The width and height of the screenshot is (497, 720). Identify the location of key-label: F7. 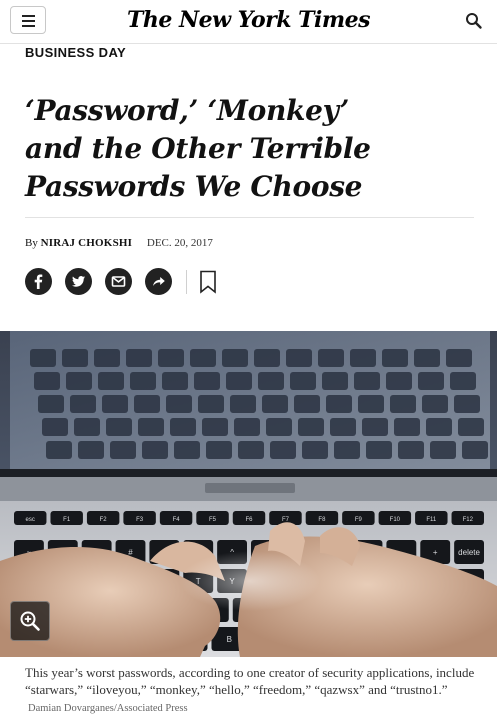
(286, 520).